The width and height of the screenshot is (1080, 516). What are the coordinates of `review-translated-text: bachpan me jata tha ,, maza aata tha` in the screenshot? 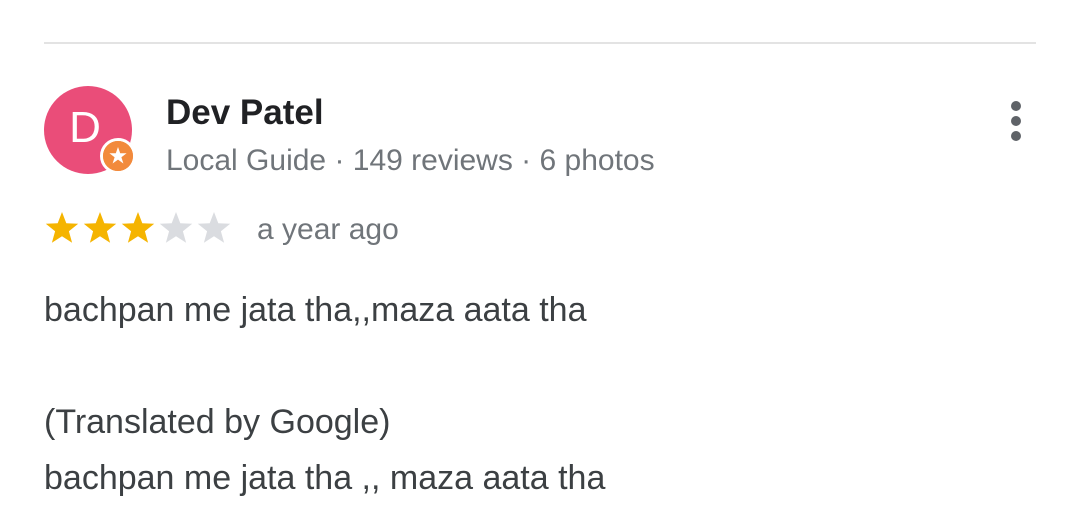 It's located at (325, 478).